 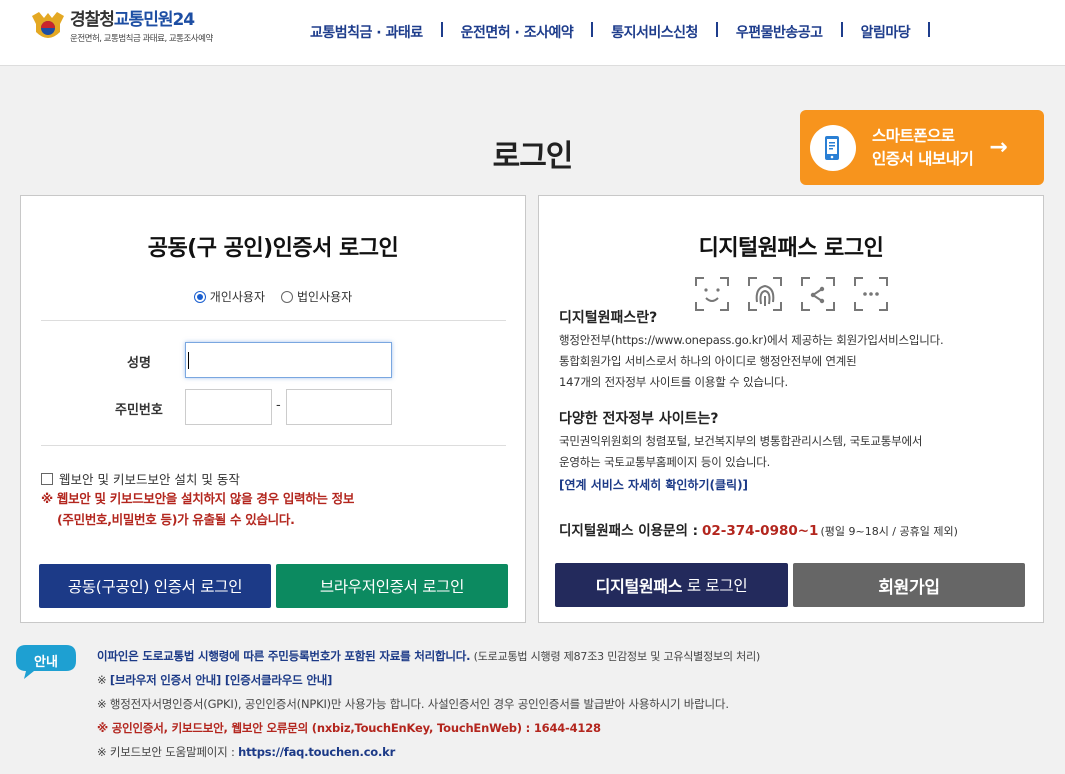 I want to click on inquiry-hours: (평일 9~18시 / 공휴일 제외), so click(x=889, y=531).